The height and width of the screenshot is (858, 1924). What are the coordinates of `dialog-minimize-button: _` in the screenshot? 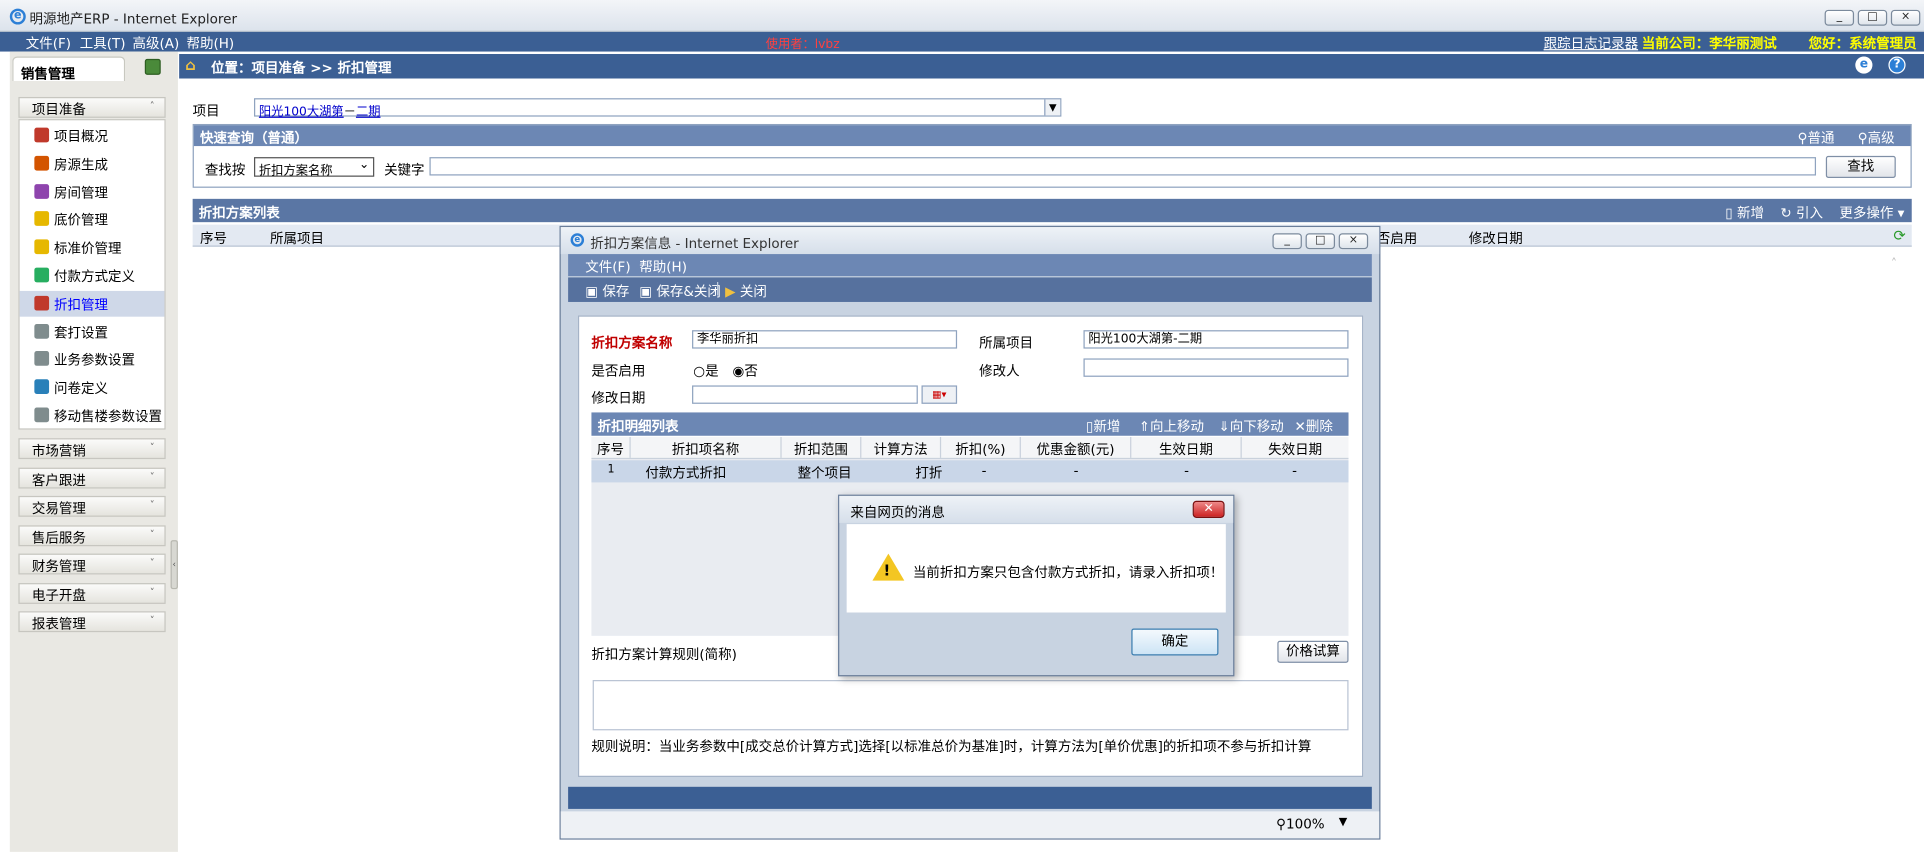 It's located at (1287, 241).